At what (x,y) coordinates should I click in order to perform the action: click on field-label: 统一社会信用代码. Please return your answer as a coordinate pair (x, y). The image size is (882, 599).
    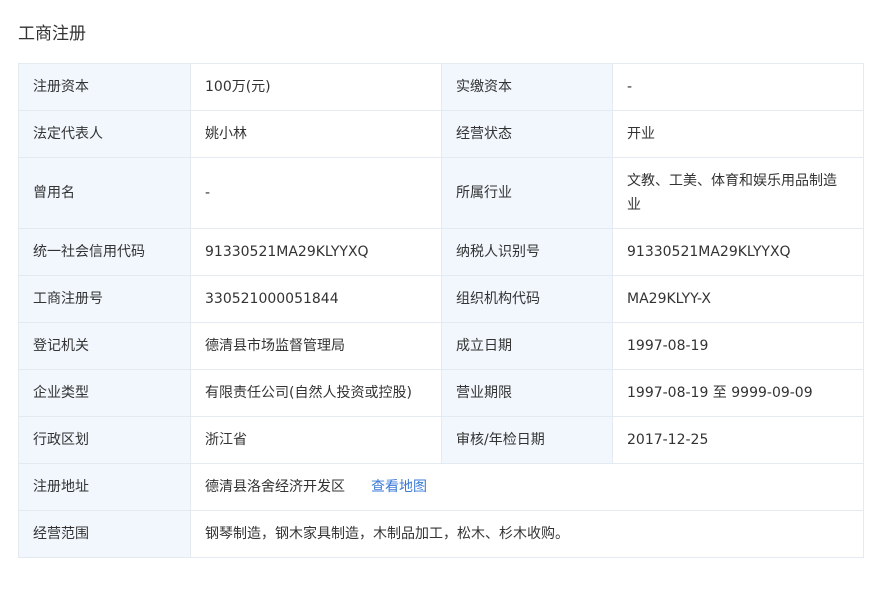
    Looking at the image, I should click on (104, 252).